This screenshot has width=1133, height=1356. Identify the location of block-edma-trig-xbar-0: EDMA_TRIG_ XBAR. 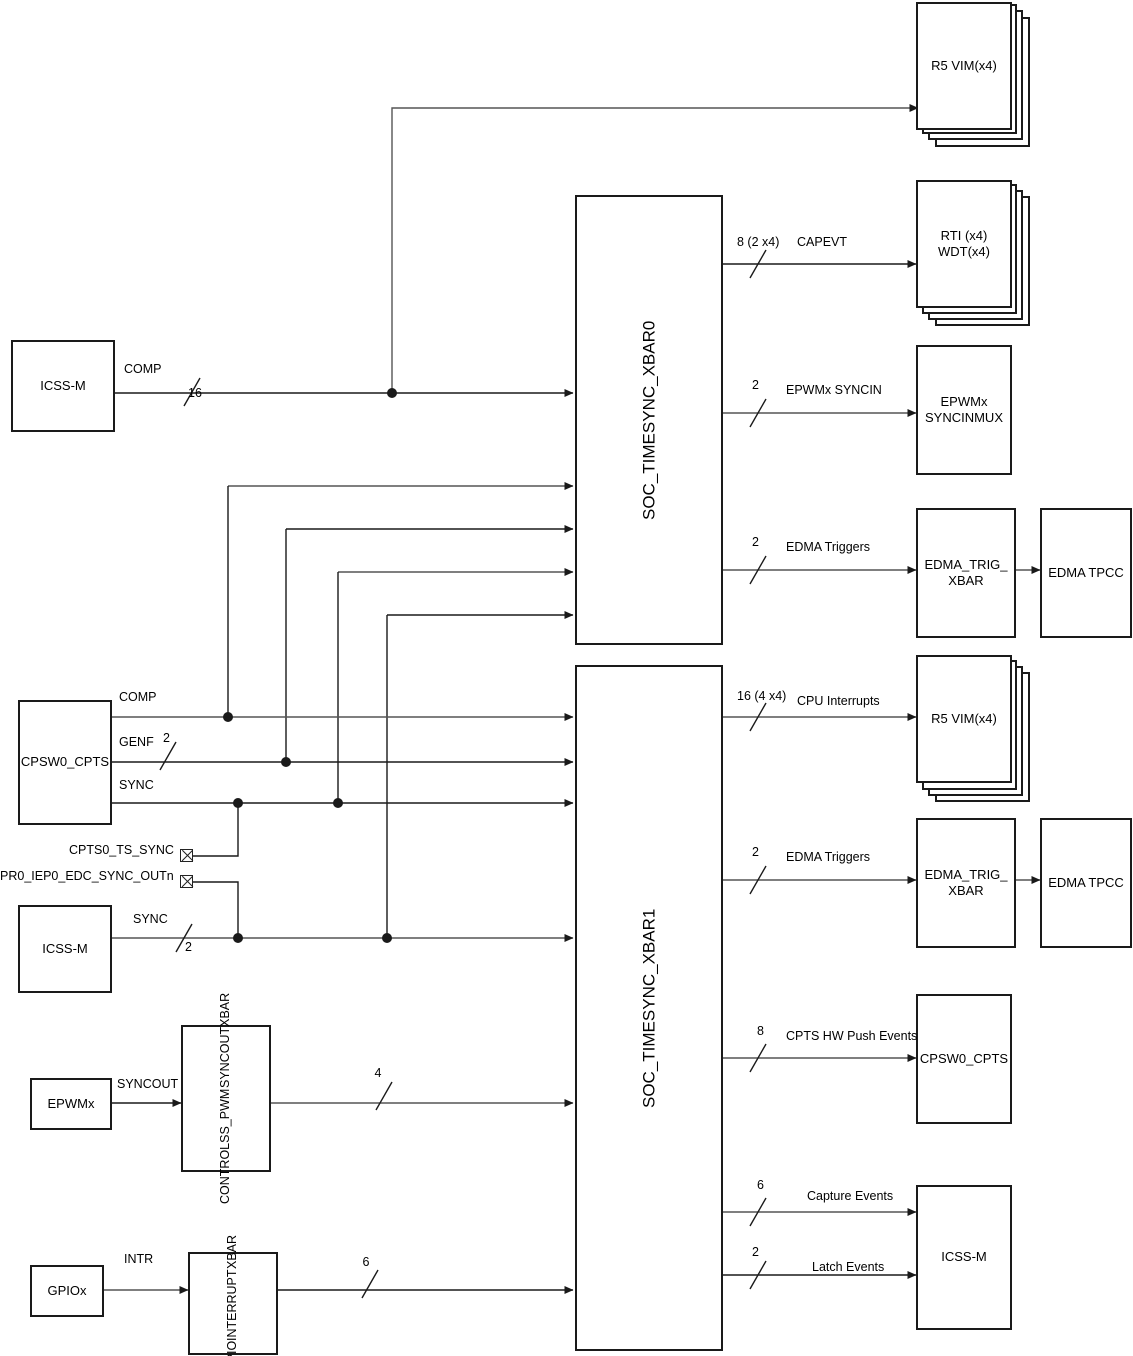
(966, 573).